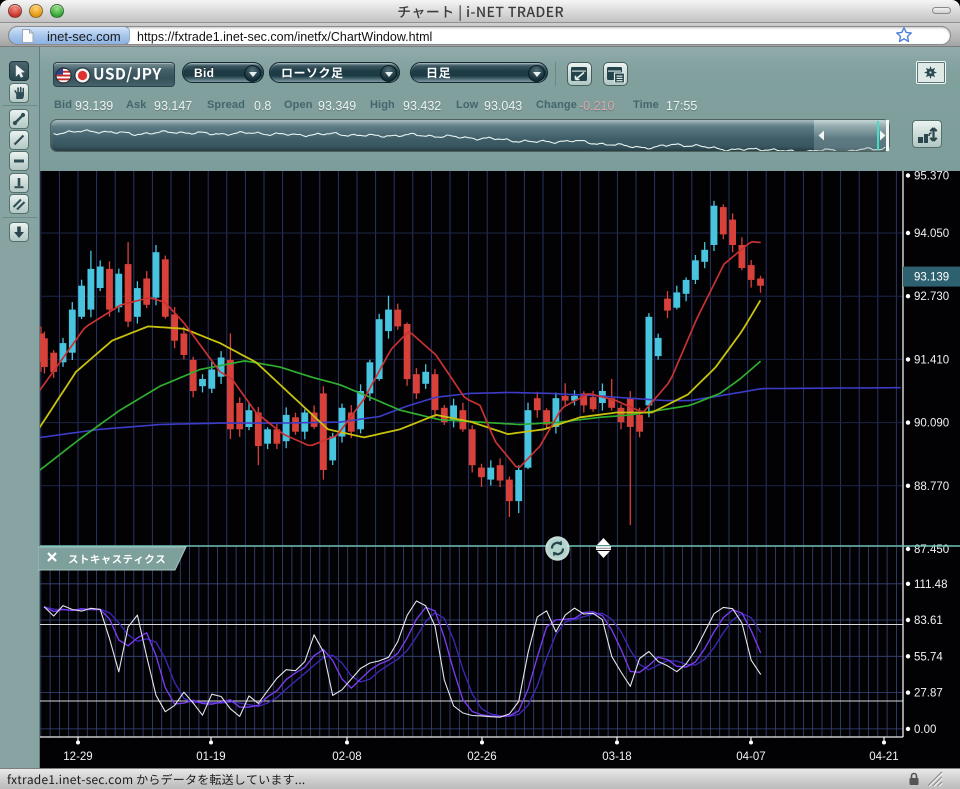 The image size is (960, 789). Describe the element at coordinates (930, 585) in the screenshot. I see `svg-text: 111.48` at that location.